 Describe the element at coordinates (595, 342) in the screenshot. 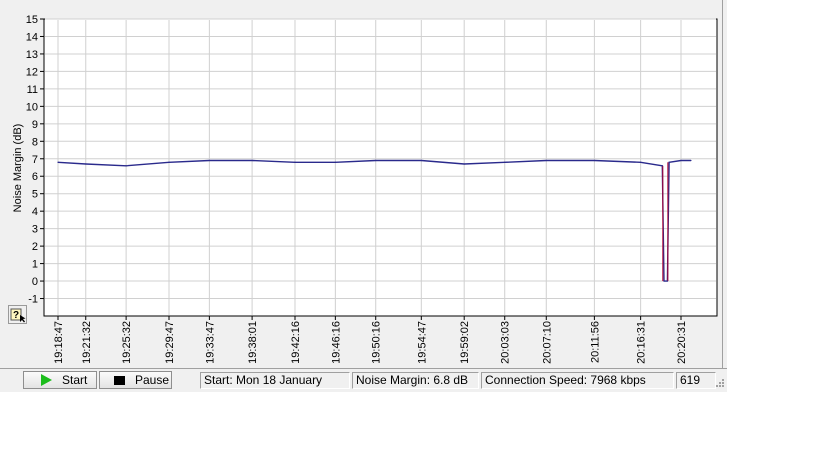

I see `x-tick-label: 20:11:56` at that location.